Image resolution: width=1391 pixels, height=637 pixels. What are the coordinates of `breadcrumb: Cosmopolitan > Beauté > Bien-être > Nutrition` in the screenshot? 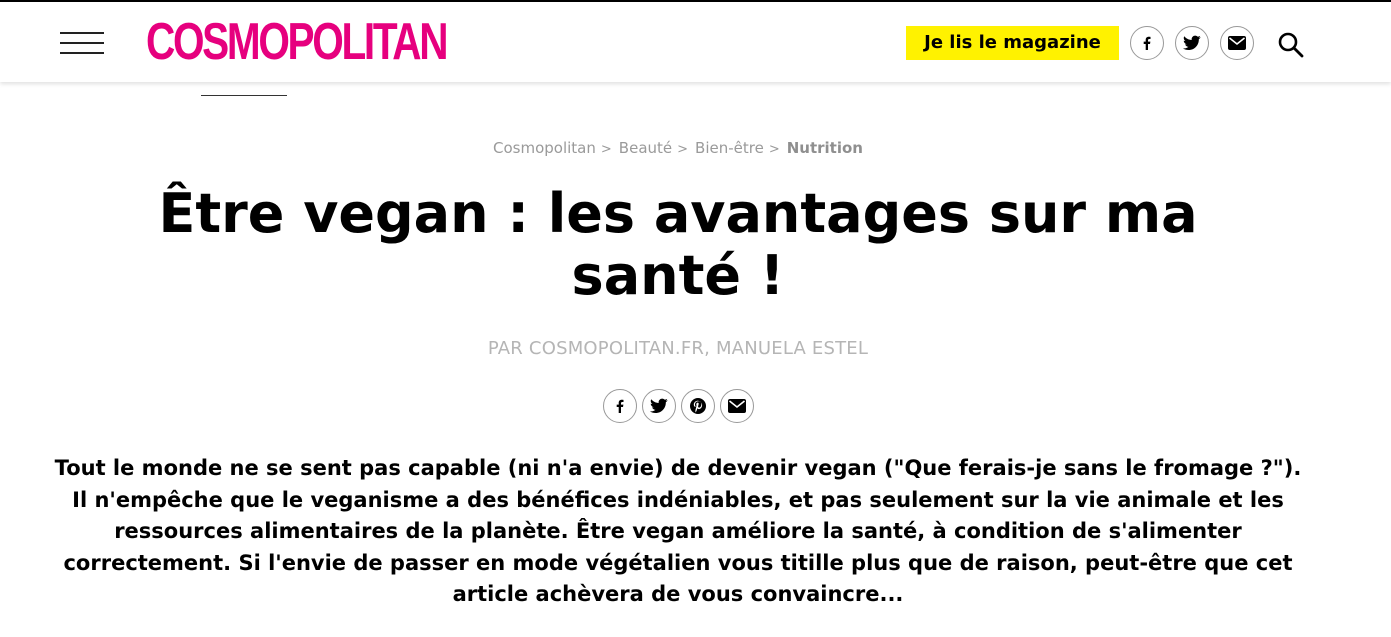 It's located at (678, 148).